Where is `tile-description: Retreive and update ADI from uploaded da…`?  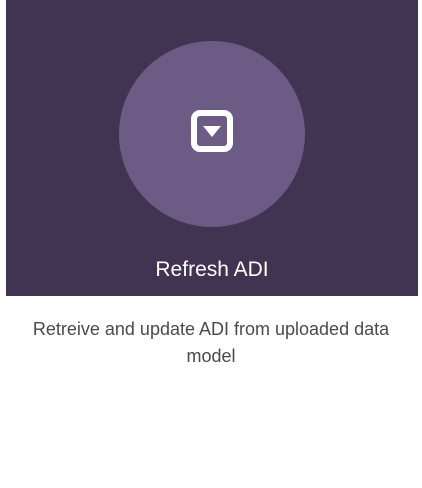
tile-description: Retreive and update ADI from uploaded da… is located at coordinates (211, 342).